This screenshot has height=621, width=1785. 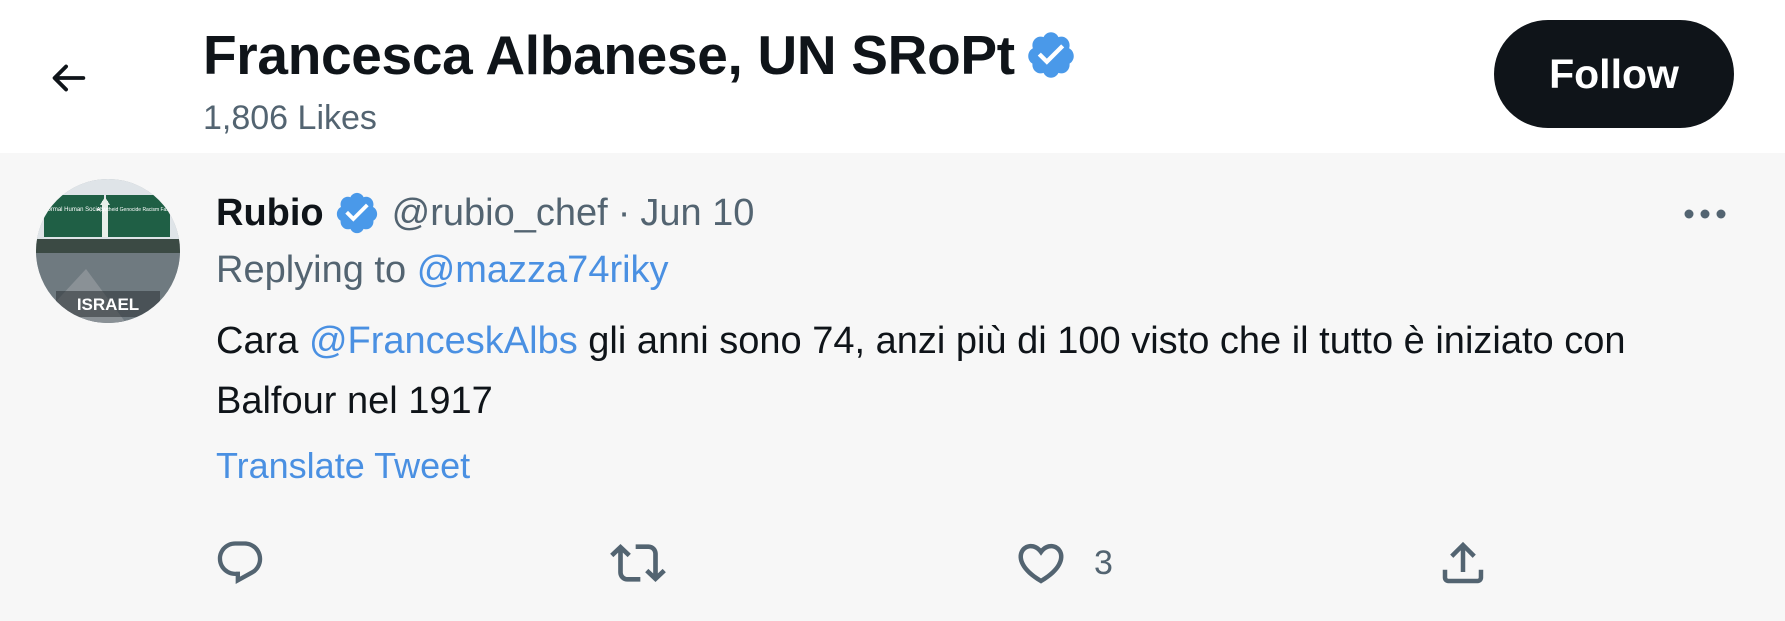 What do you see at coordinates (892, 563) in the screenshot?
I see `tweet-actions: 3` at bounding box center [892, 563].